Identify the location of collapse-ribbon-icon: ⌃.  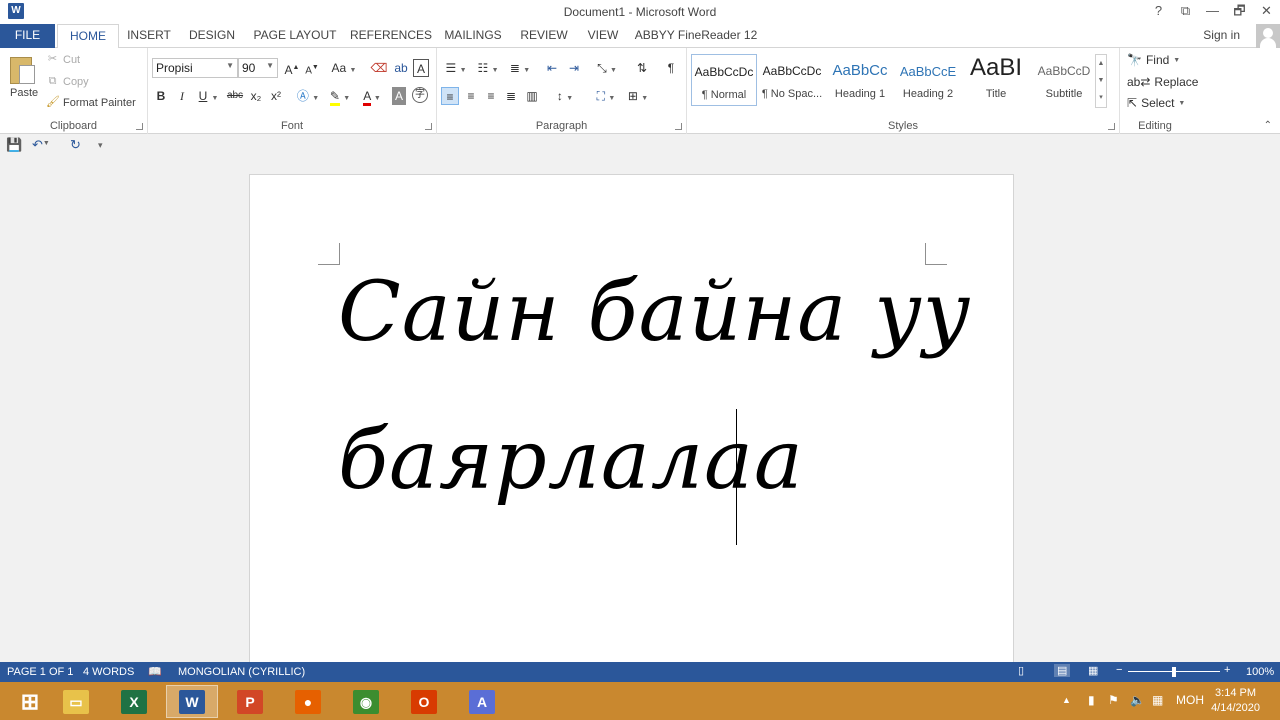
(1268, 125).